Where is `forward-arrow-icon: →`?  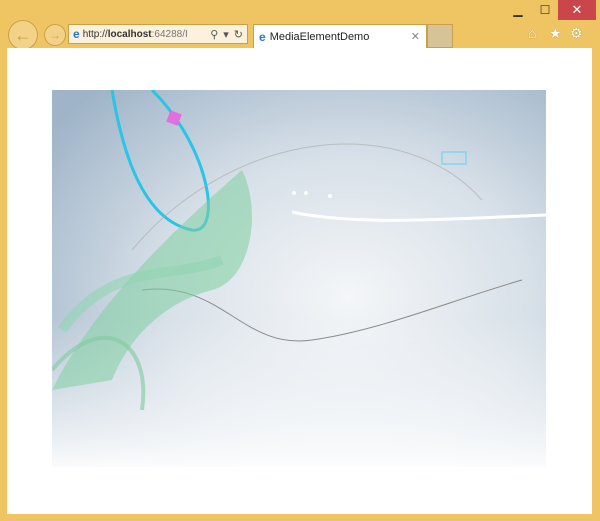
forward-arrow-icon: → is located at coordinates (55, 35).